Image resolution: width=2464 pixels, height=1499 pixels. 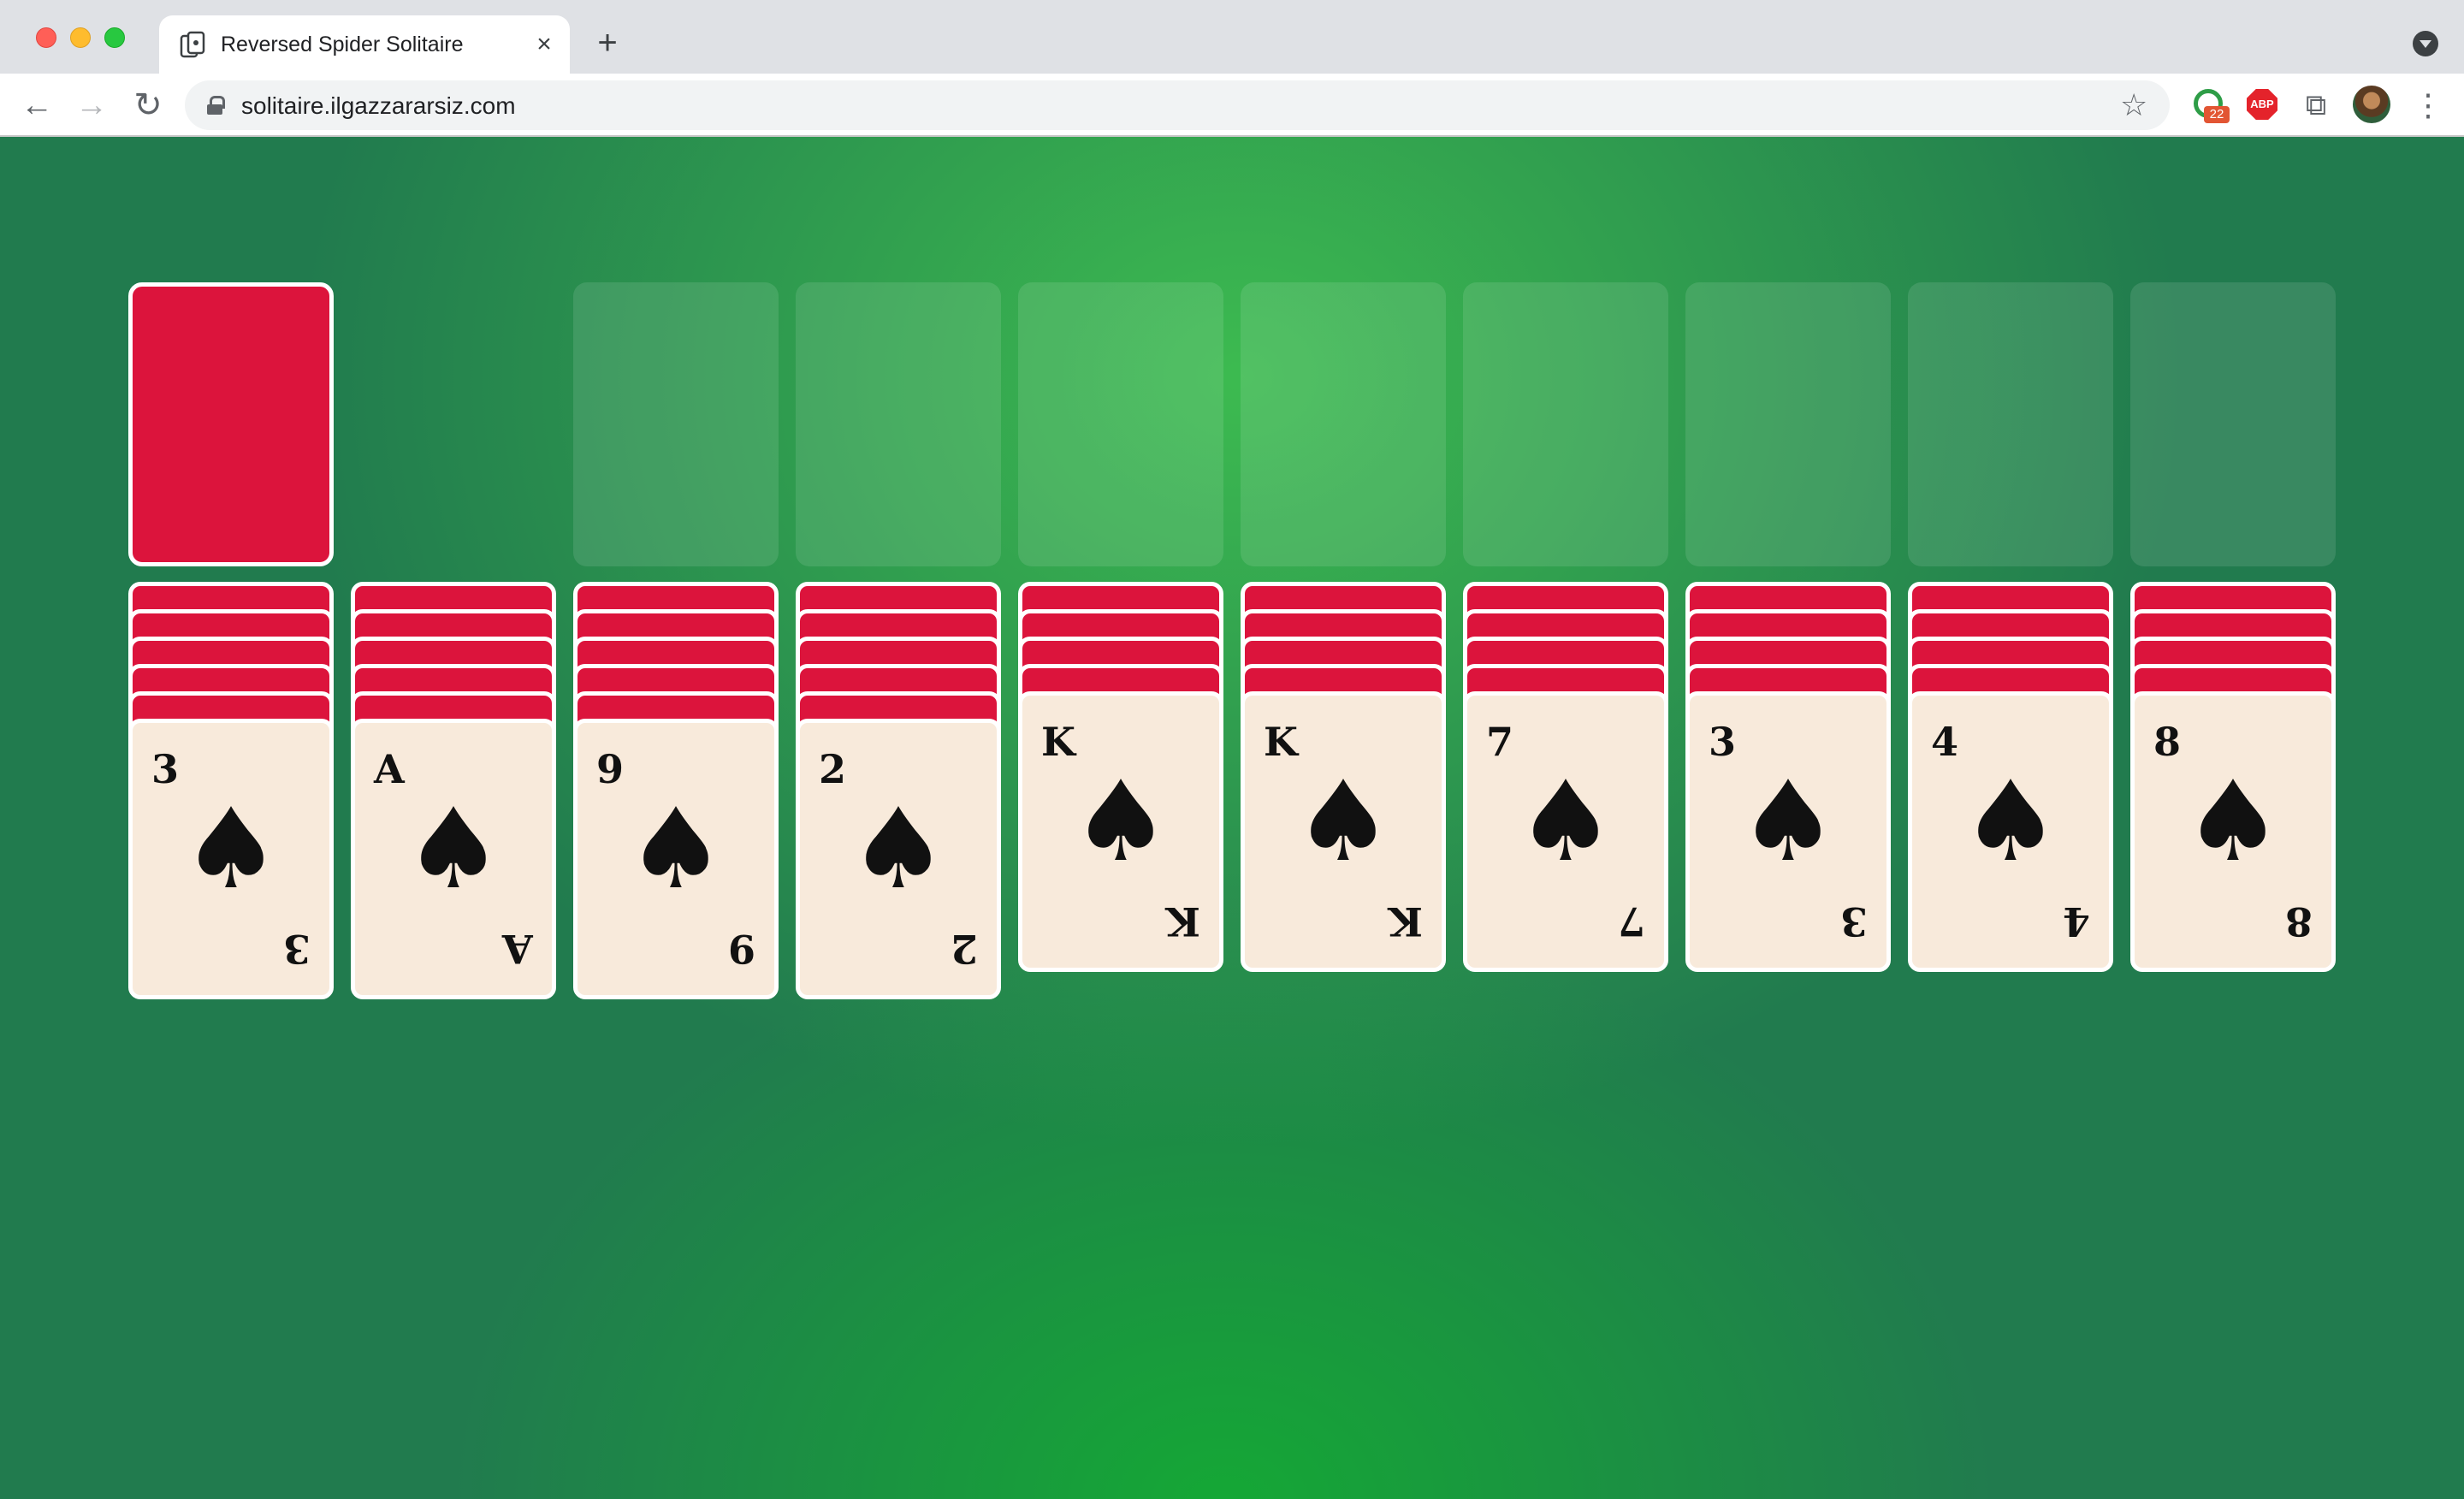 What do you see at coordinates (2428, 106) in the screenshot?
I see `menu-icon: ⋮` at bounding box center [2428, 106].